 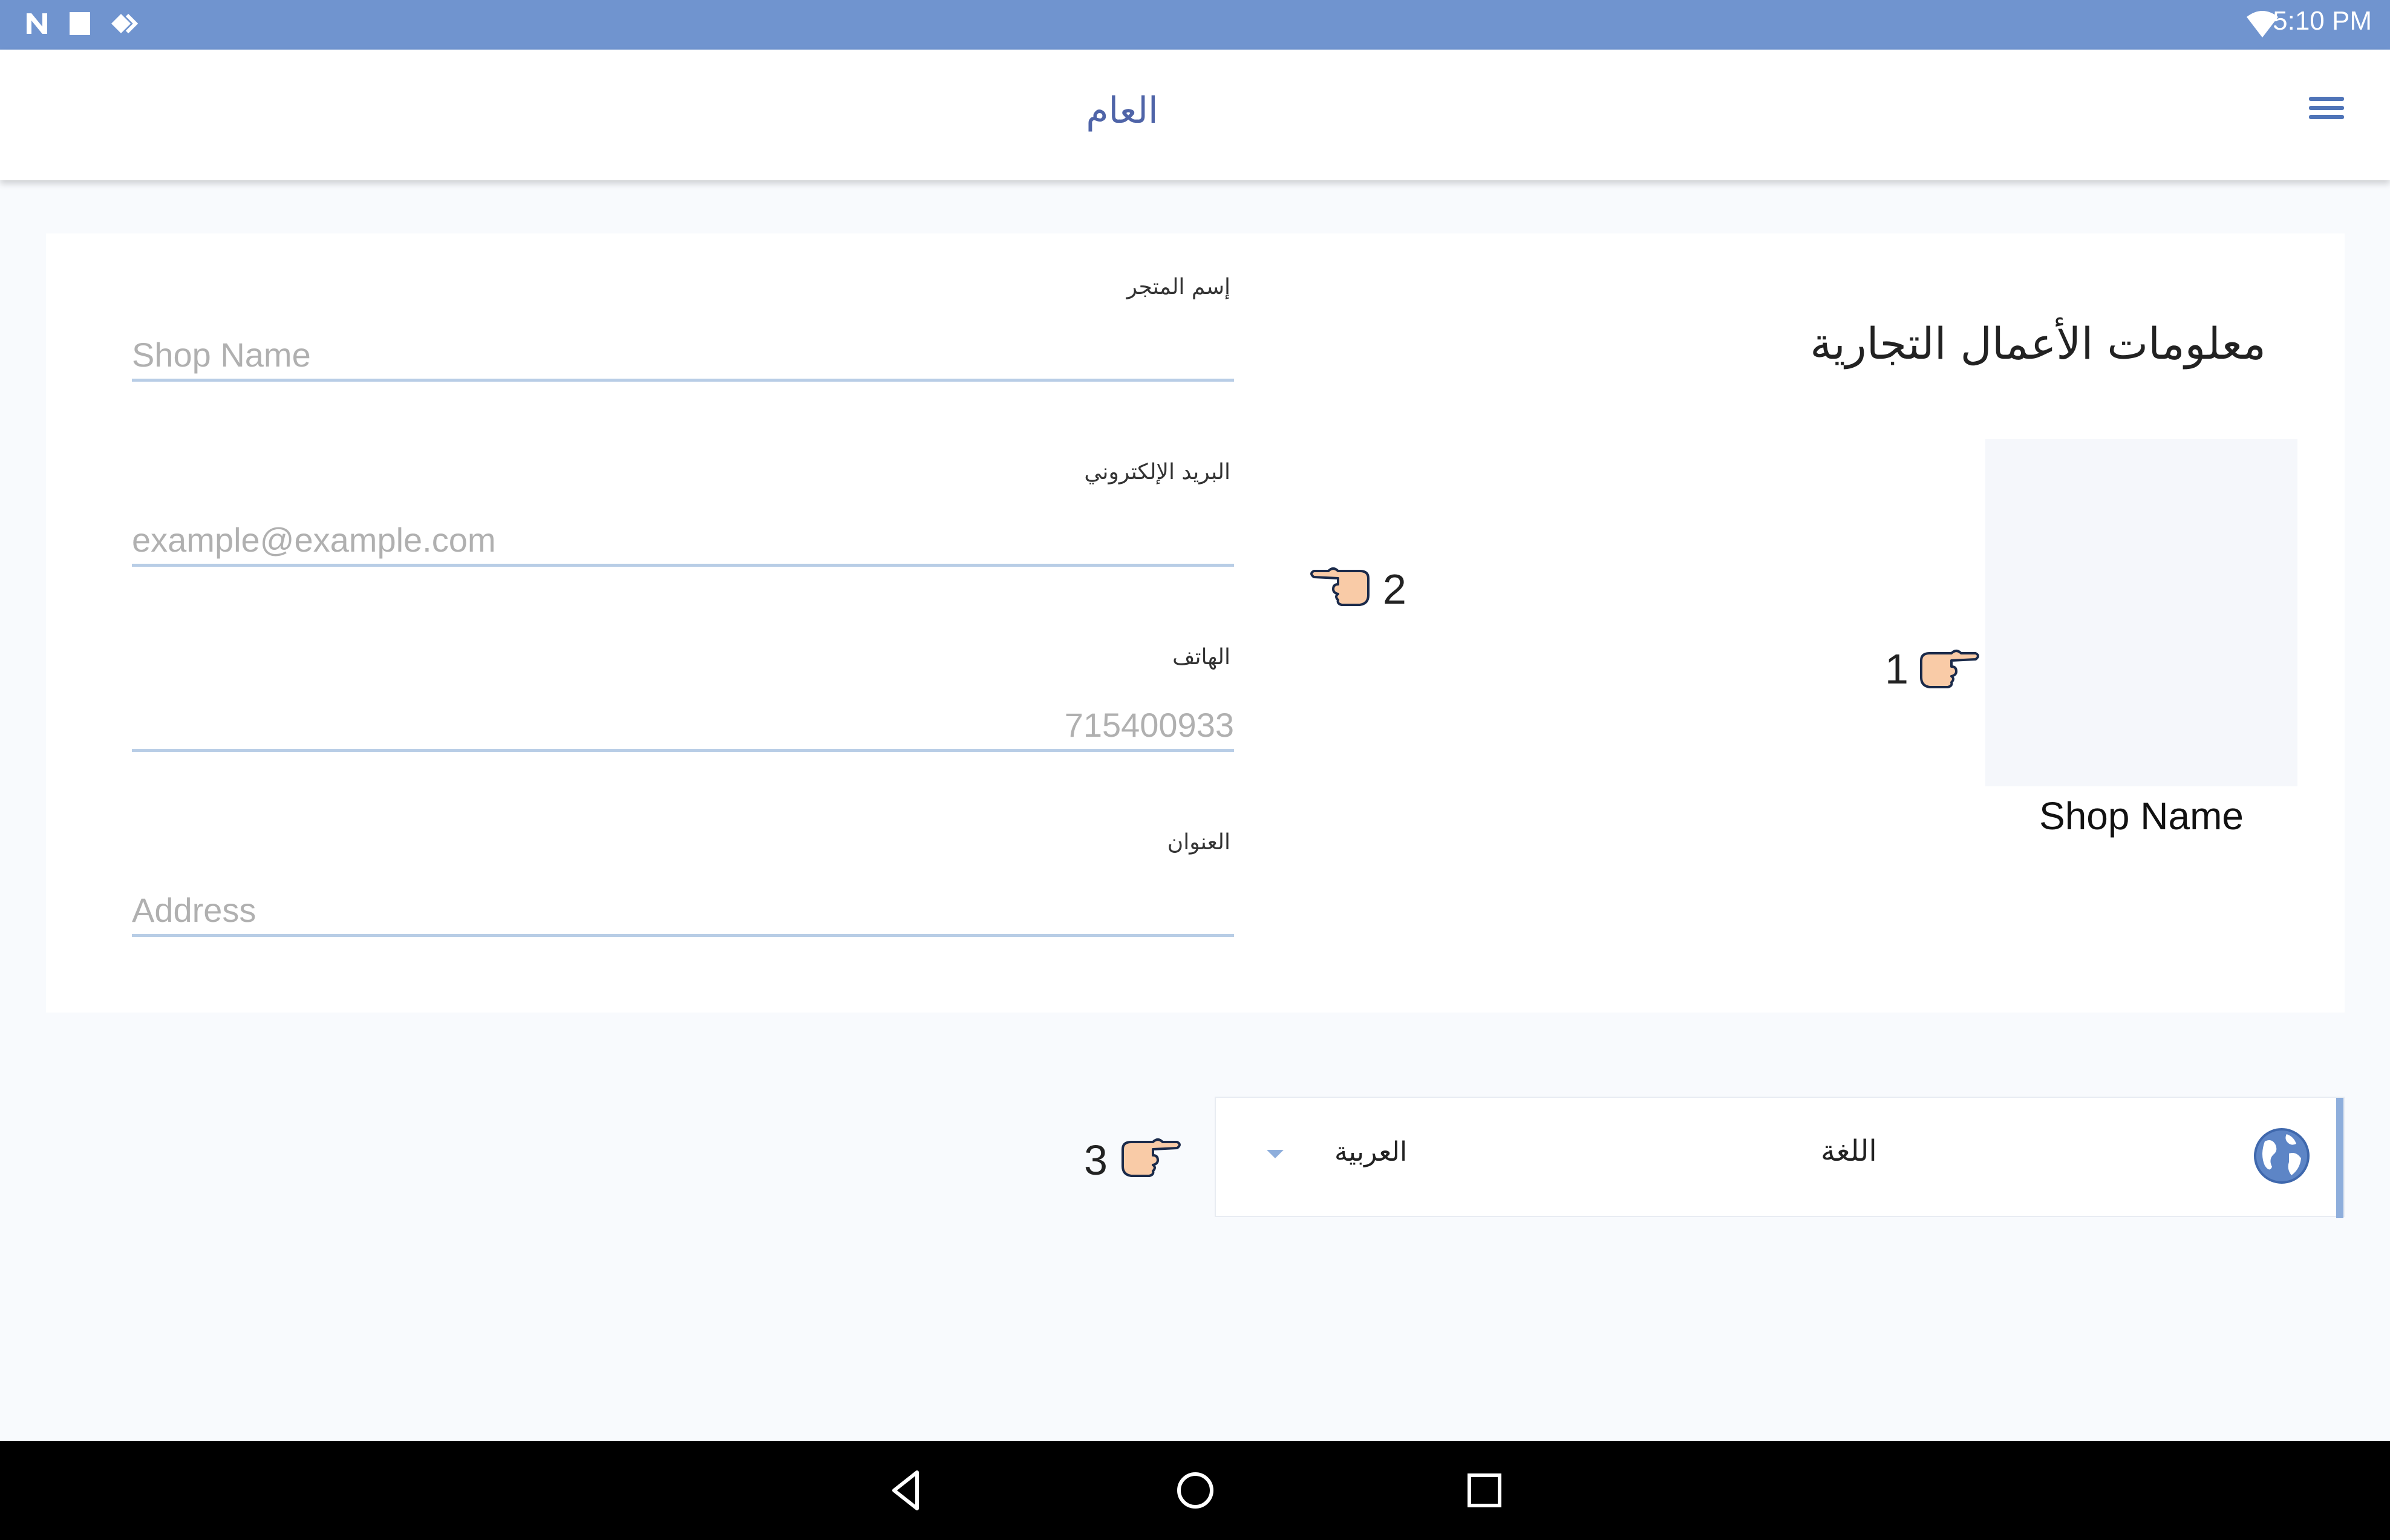 What do you see at coordinates (1276, 1154) in the screenshot?
I see `chevron-down-icon` at bounding box center [1276, 1154].